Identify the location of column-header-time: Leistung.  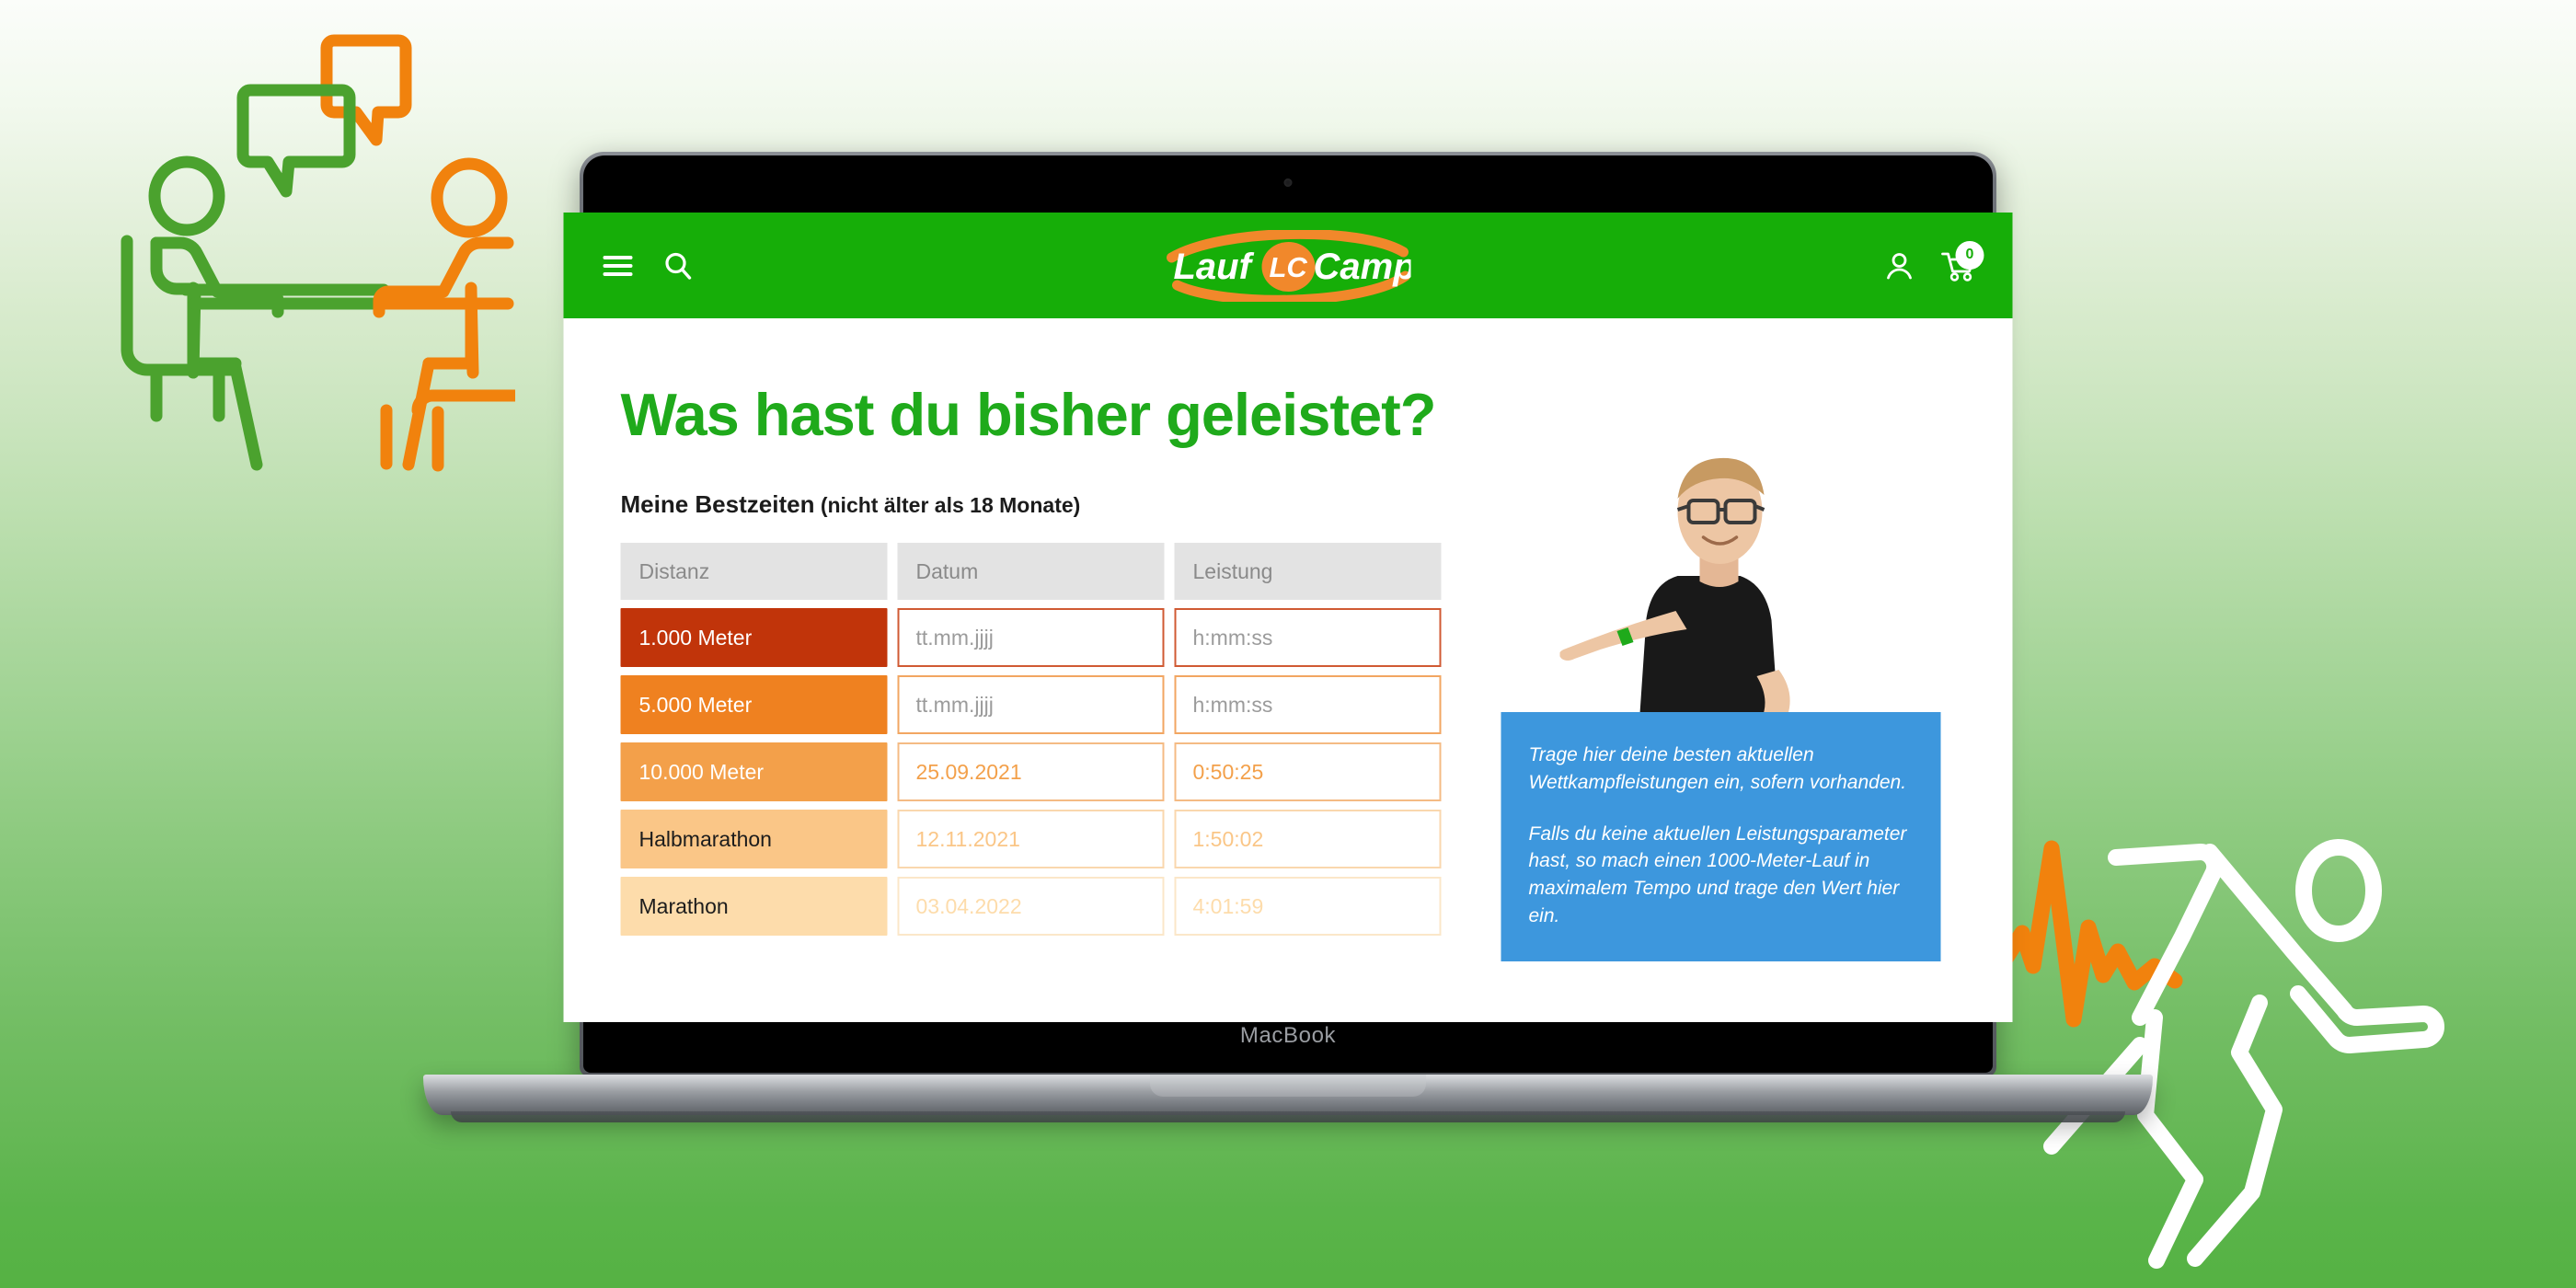
(1308, 571).